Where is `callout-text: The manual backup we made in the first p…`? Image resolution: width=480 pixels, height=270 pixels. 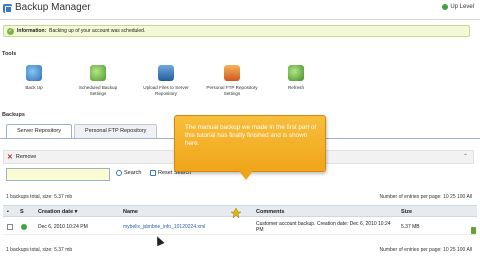
callout-text: The manual backup we made in the first p… is located at coordinates (251, 135).